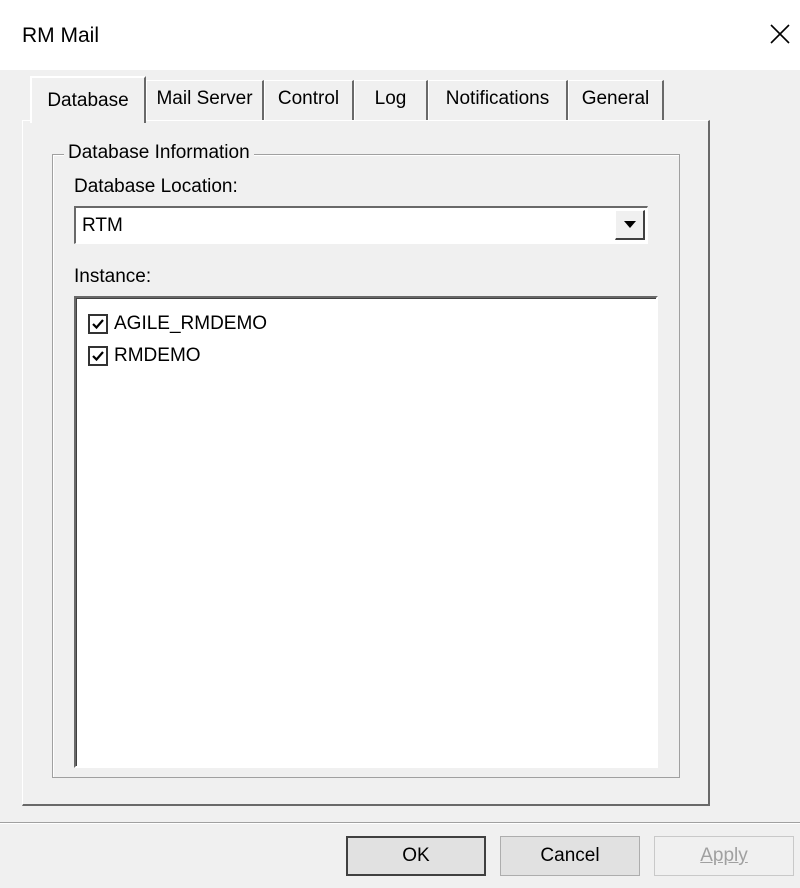 This screenshot has width=800, height=888. I want to click on list-item: RMDEMO, so click(144, 356).